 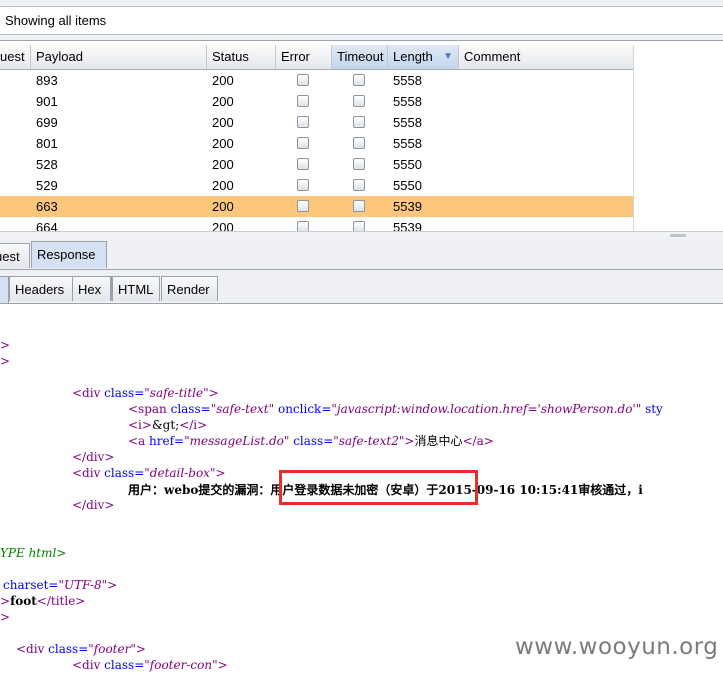 I want to click on payload-cell: 699, so click(x=47, y=122).